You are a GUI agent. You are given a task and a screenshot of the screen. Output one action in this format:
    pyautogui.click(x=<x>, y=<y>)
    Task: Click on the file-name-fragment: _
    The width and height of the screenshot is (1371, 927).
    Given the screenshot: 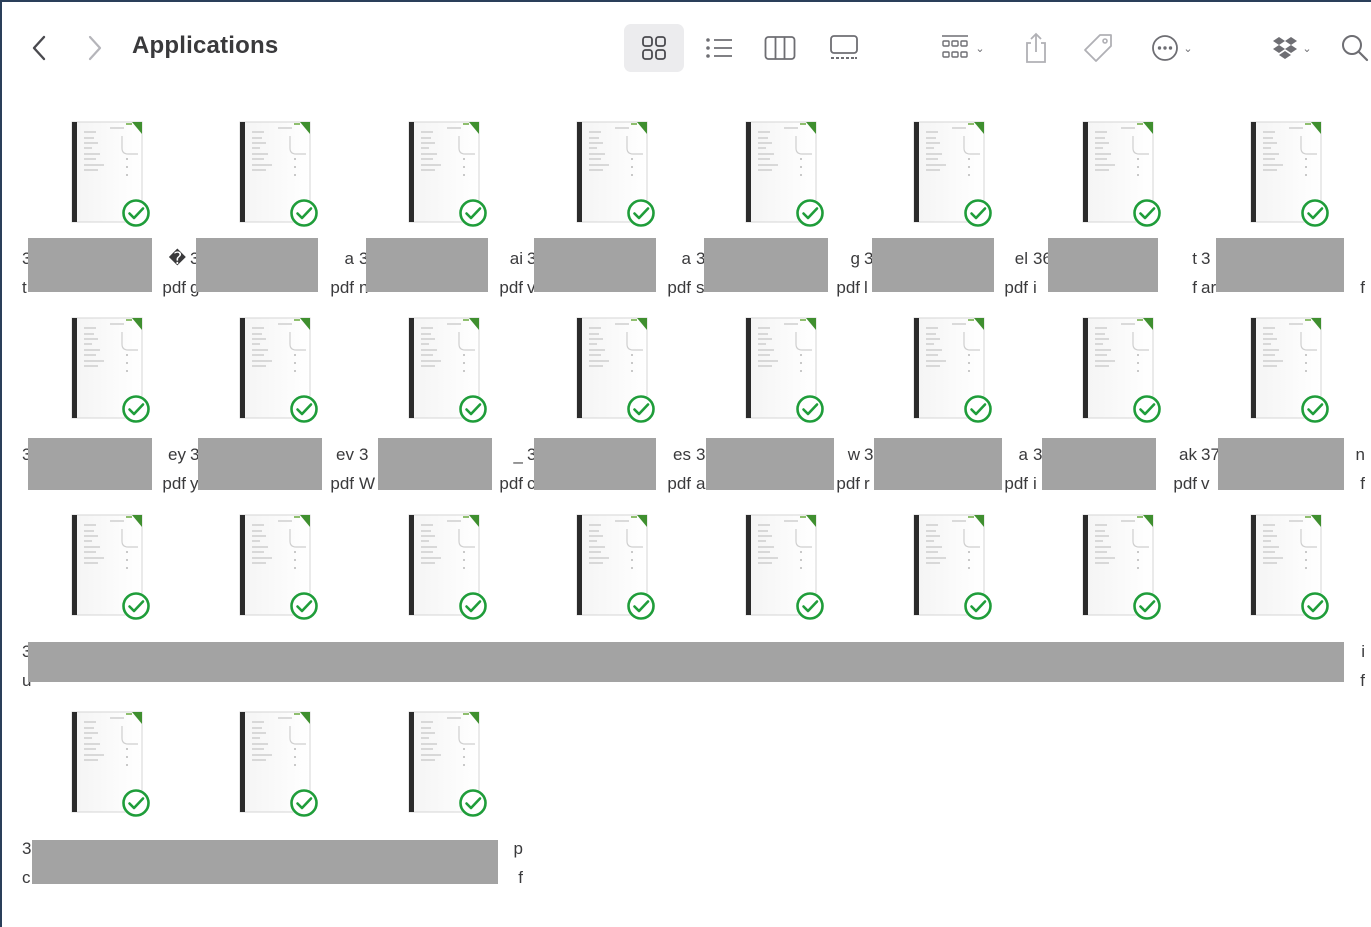 What is the action you would take?
    pyautogui.click(x=518, y=454)
    